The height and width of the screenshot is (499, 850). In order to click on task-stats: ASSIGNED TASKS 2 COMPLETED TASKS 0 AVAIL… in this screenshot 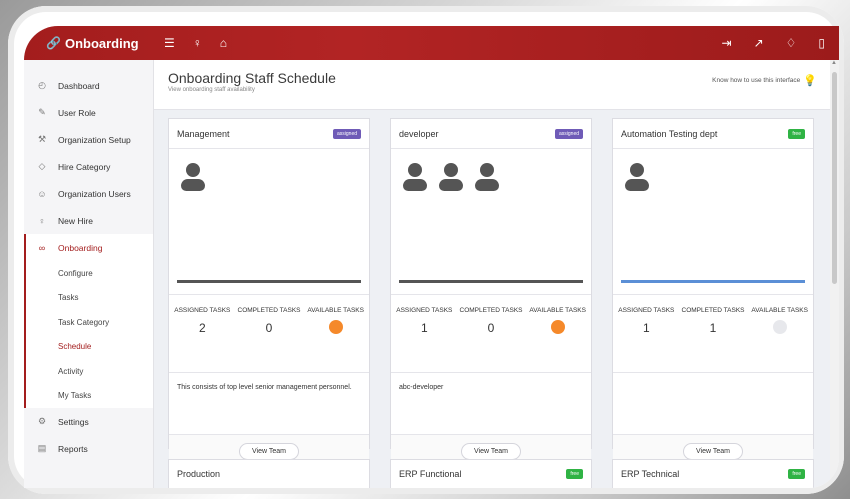, I will do `click(269, 333)`.